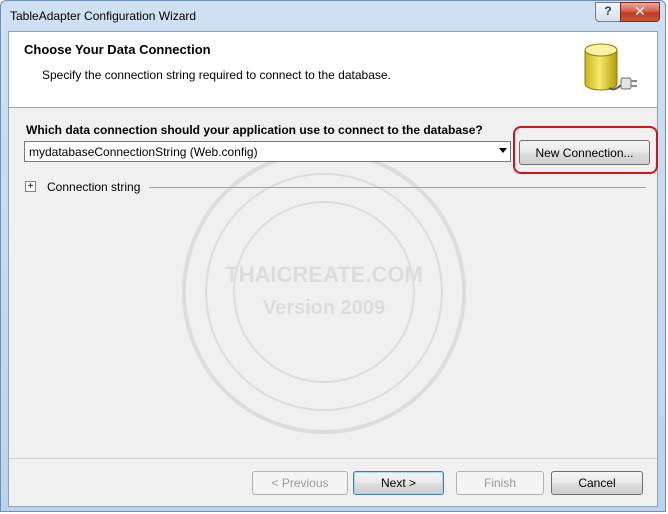 The height and width of the screenshot is (514, 668). Describe the element at coordinates (597, 483) in the screenshot. I see `cancel-button: Cancel` at that location.